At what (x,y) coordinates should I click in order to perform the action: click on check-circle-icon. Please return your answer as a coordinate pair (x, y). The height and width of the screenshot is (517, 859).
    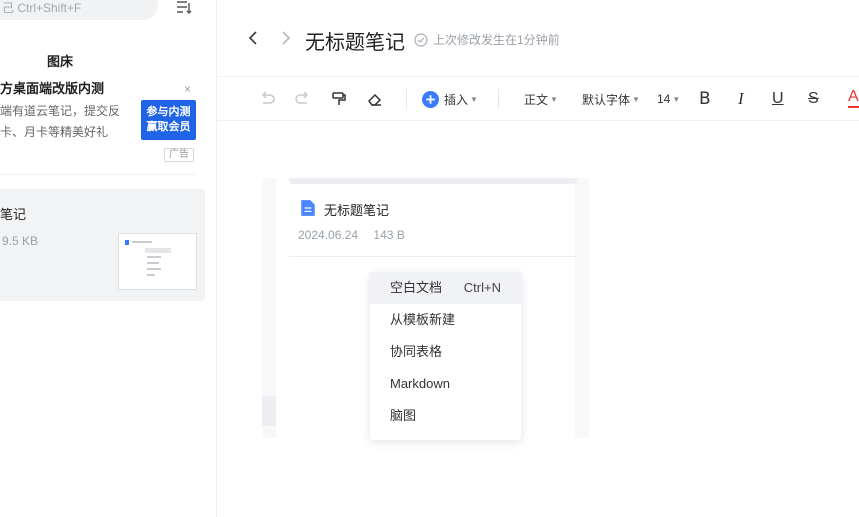
    Looking at the image, I should click on (421, 39).